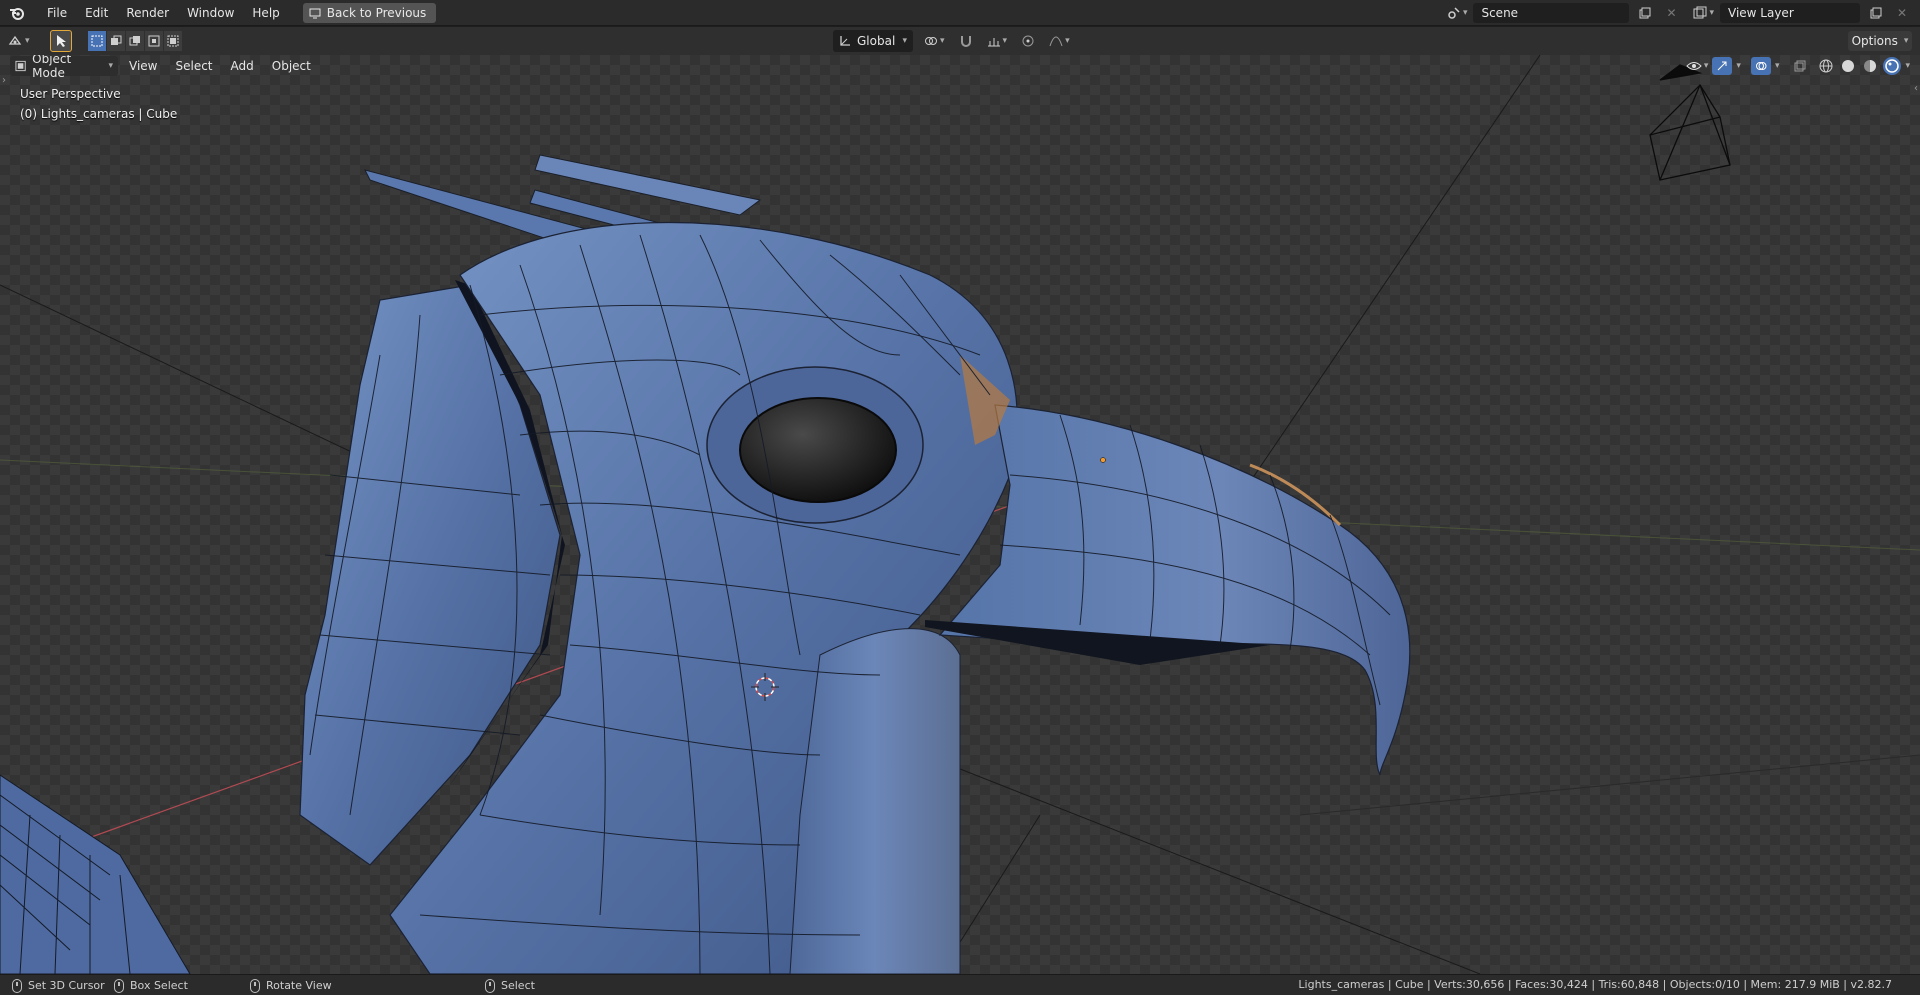 The width and height of the screenshot is (1920, 995). Describe the element at coordinates (143, 66) in the screenshot. I see `viewport-menu-view: View` at that location.